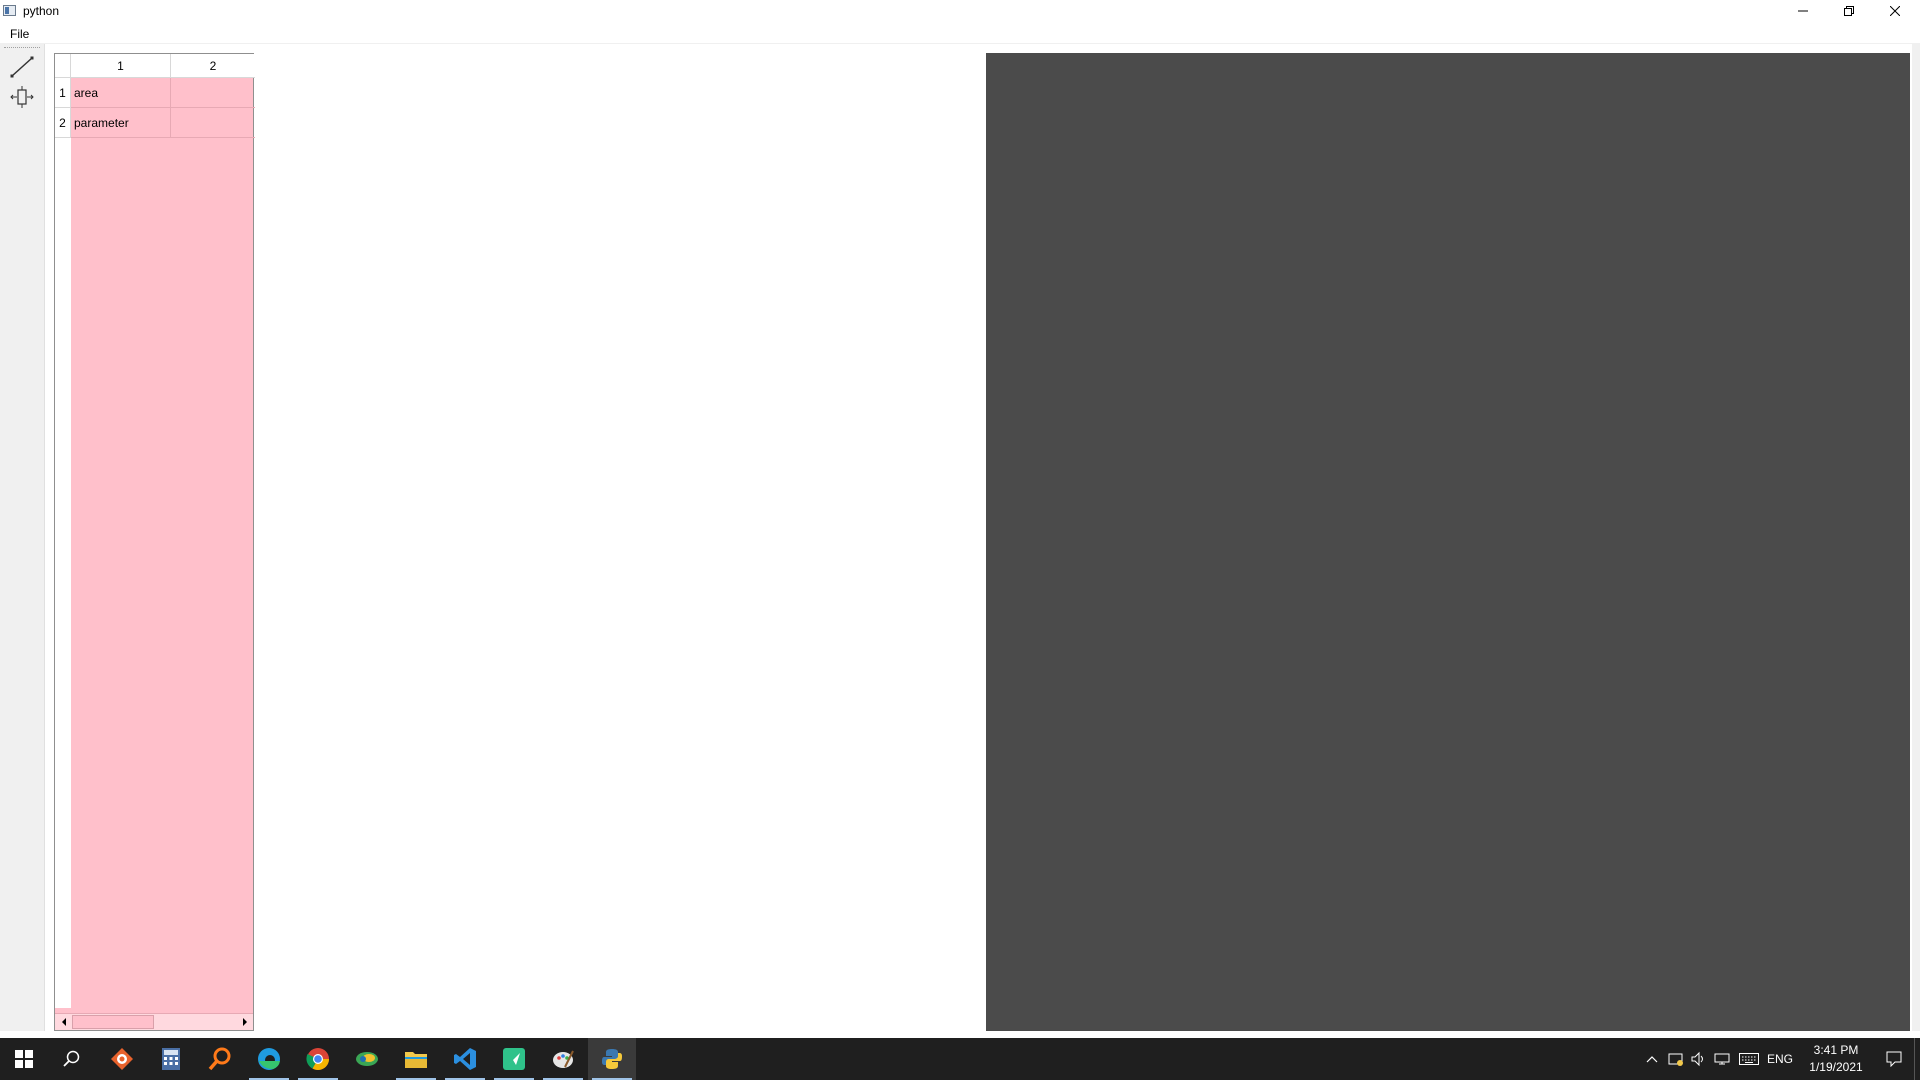  I want to click on tray-keyboard, so click(1749, 1059).